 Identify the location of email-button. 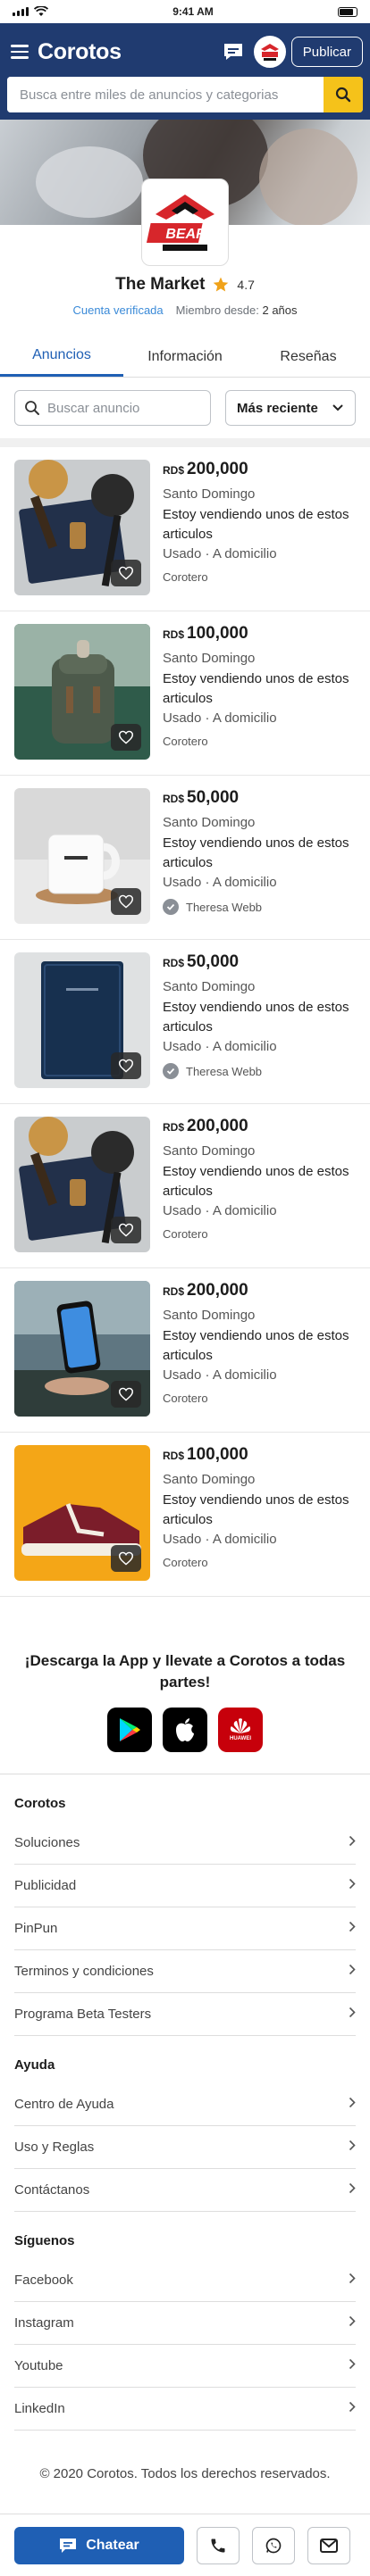
(328, 2545).